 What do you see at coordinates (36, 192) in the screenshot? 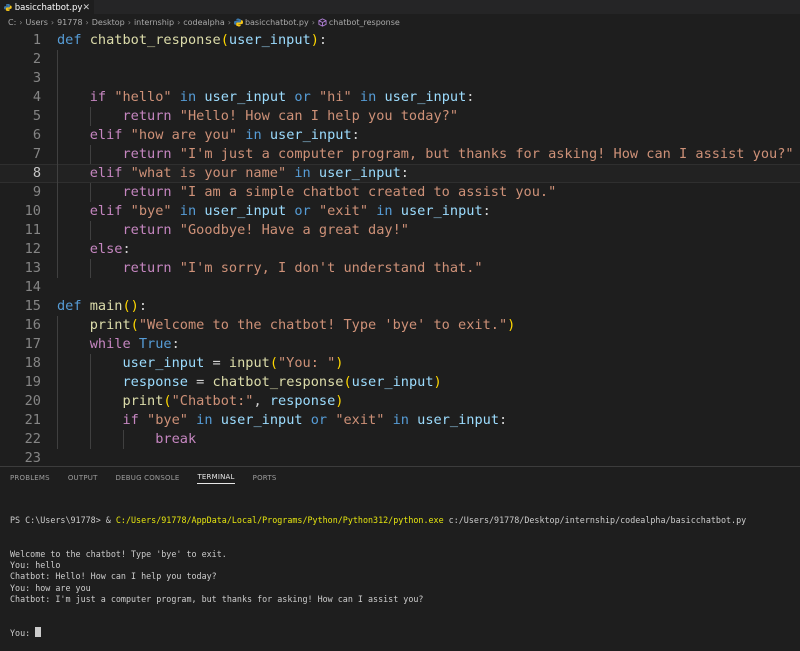
I see `line-number: 9` at bounding box center [36, 192].